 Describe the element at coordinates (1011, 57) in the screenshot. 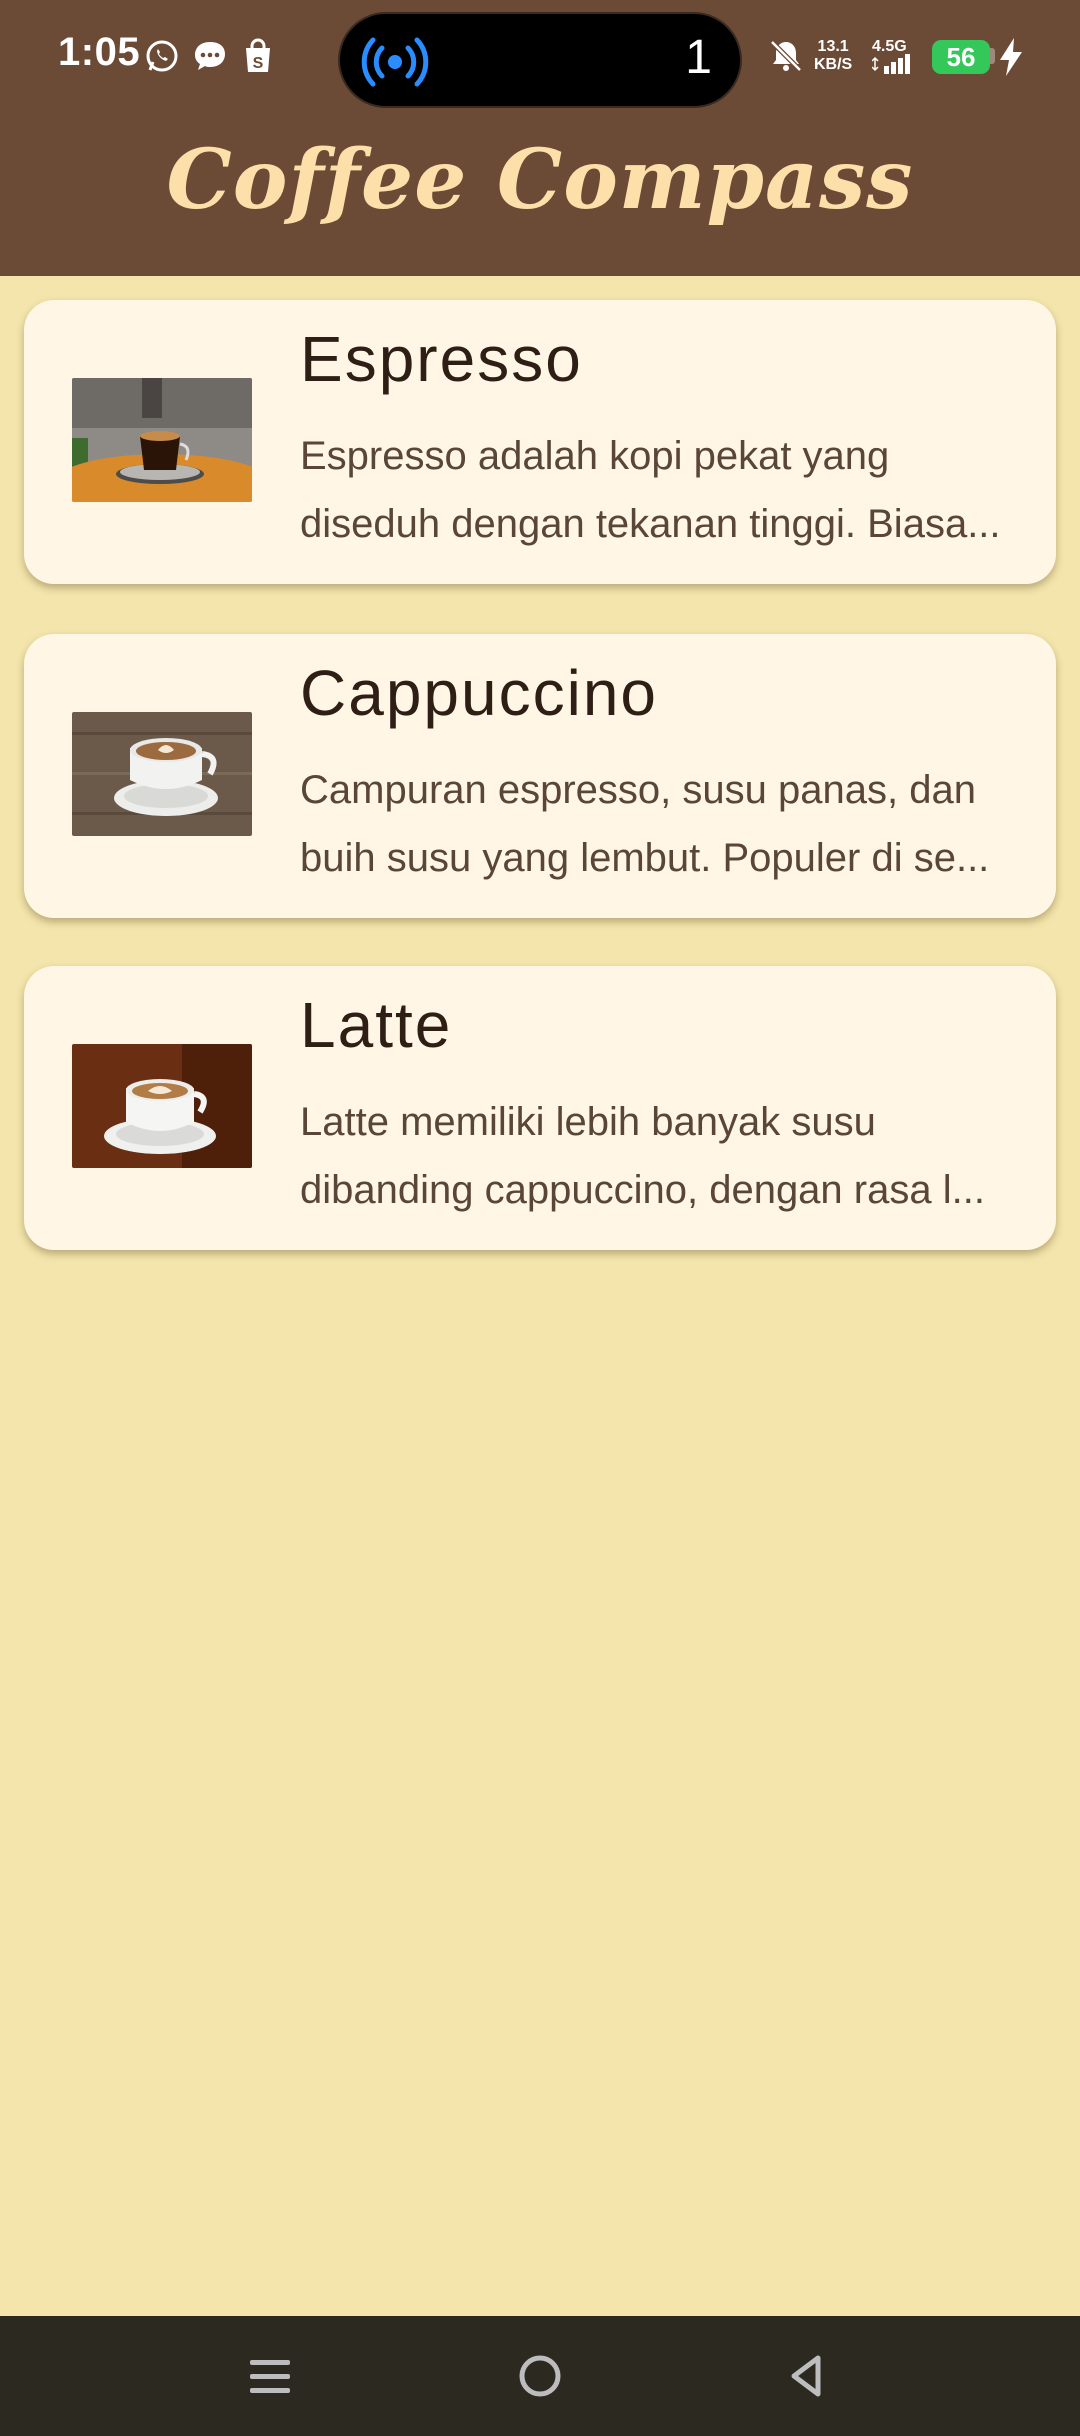

I see `charging-bolt-icon` at that location.